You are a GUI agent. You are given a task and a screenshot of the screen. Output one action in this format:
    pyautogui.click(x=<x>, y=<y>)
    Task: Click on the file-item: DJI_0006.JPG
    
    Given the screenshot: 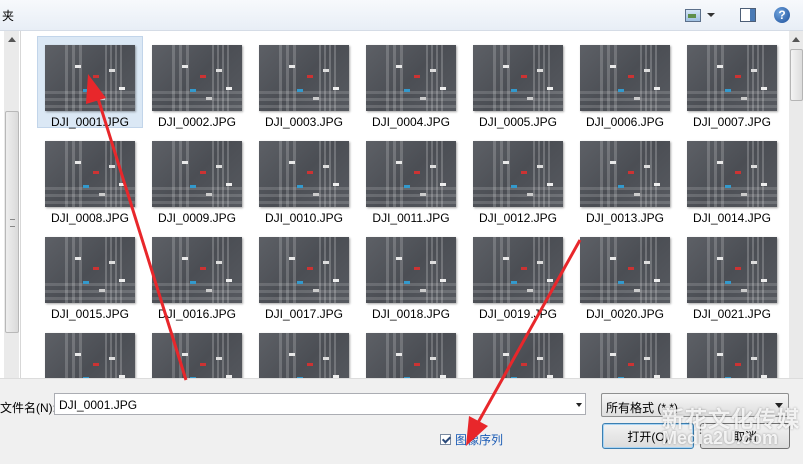 What is the action you would take?
    pyautogui.click(x=625, y=83)
    